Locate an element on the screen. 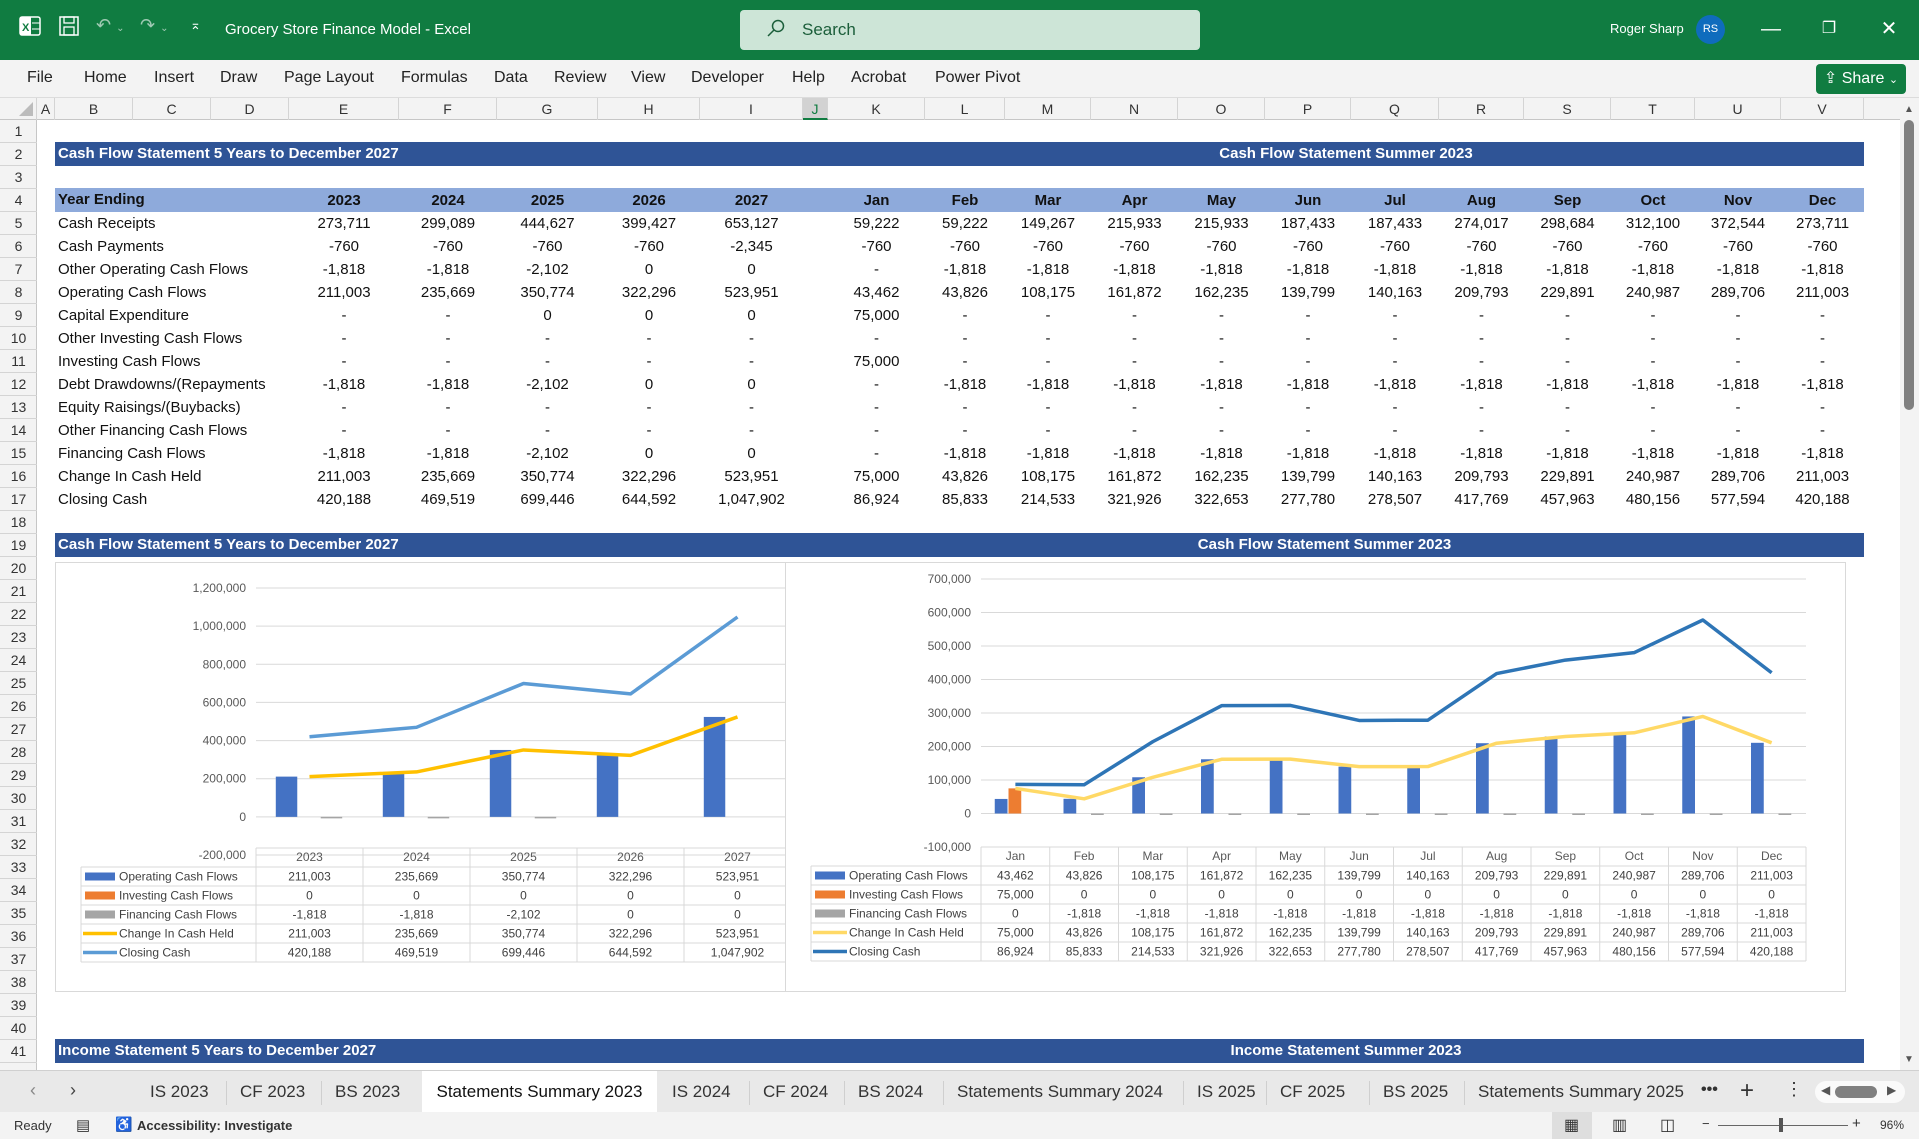  row-header-2: 2 is located at coordinates (18, 154).